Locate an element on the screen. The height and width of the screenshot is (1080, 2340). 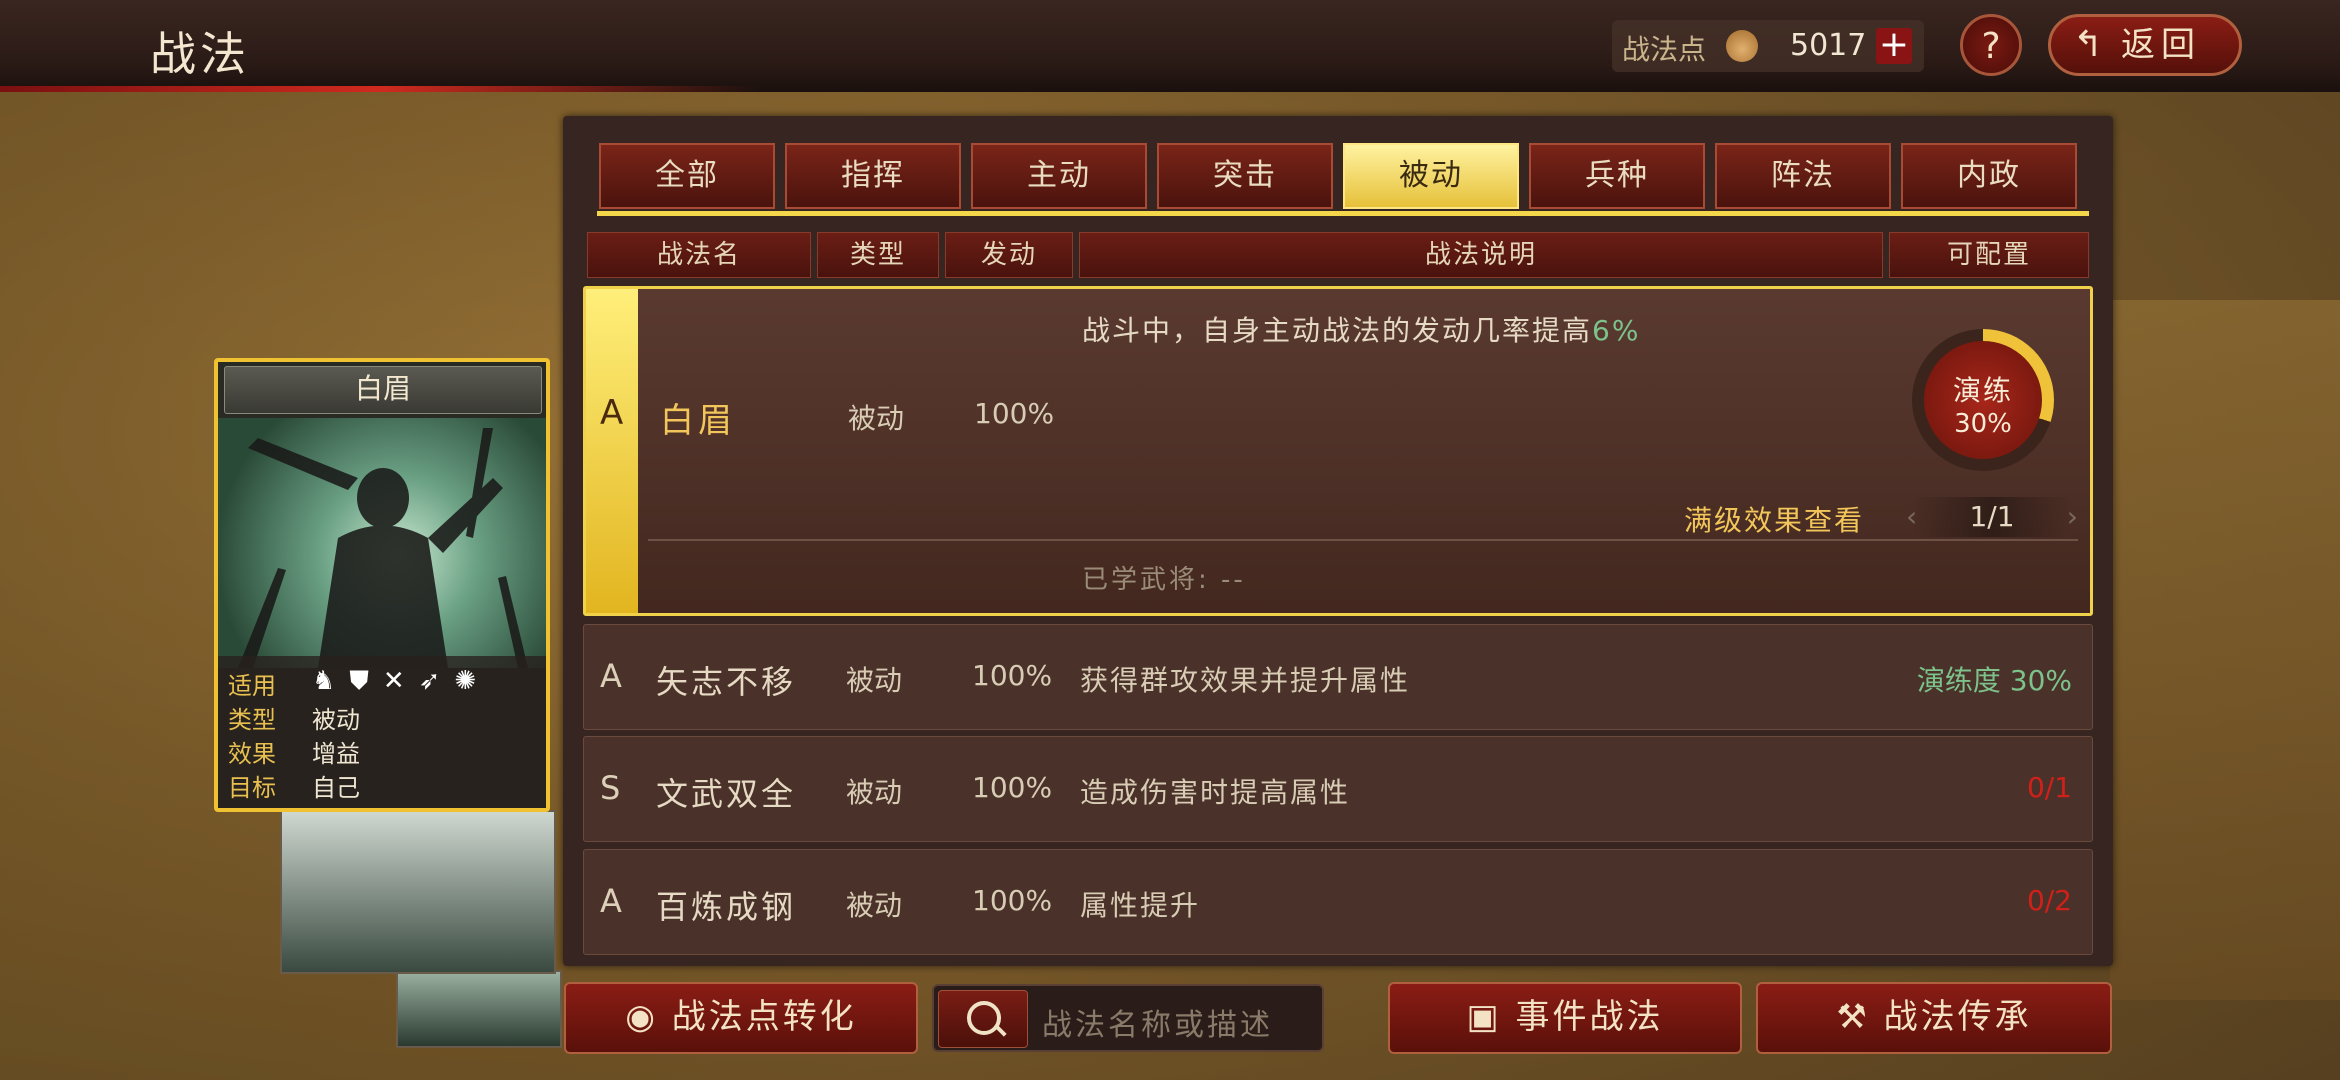
level-pager: ‹ 1/1 › is located at coordinates (1992, 517).